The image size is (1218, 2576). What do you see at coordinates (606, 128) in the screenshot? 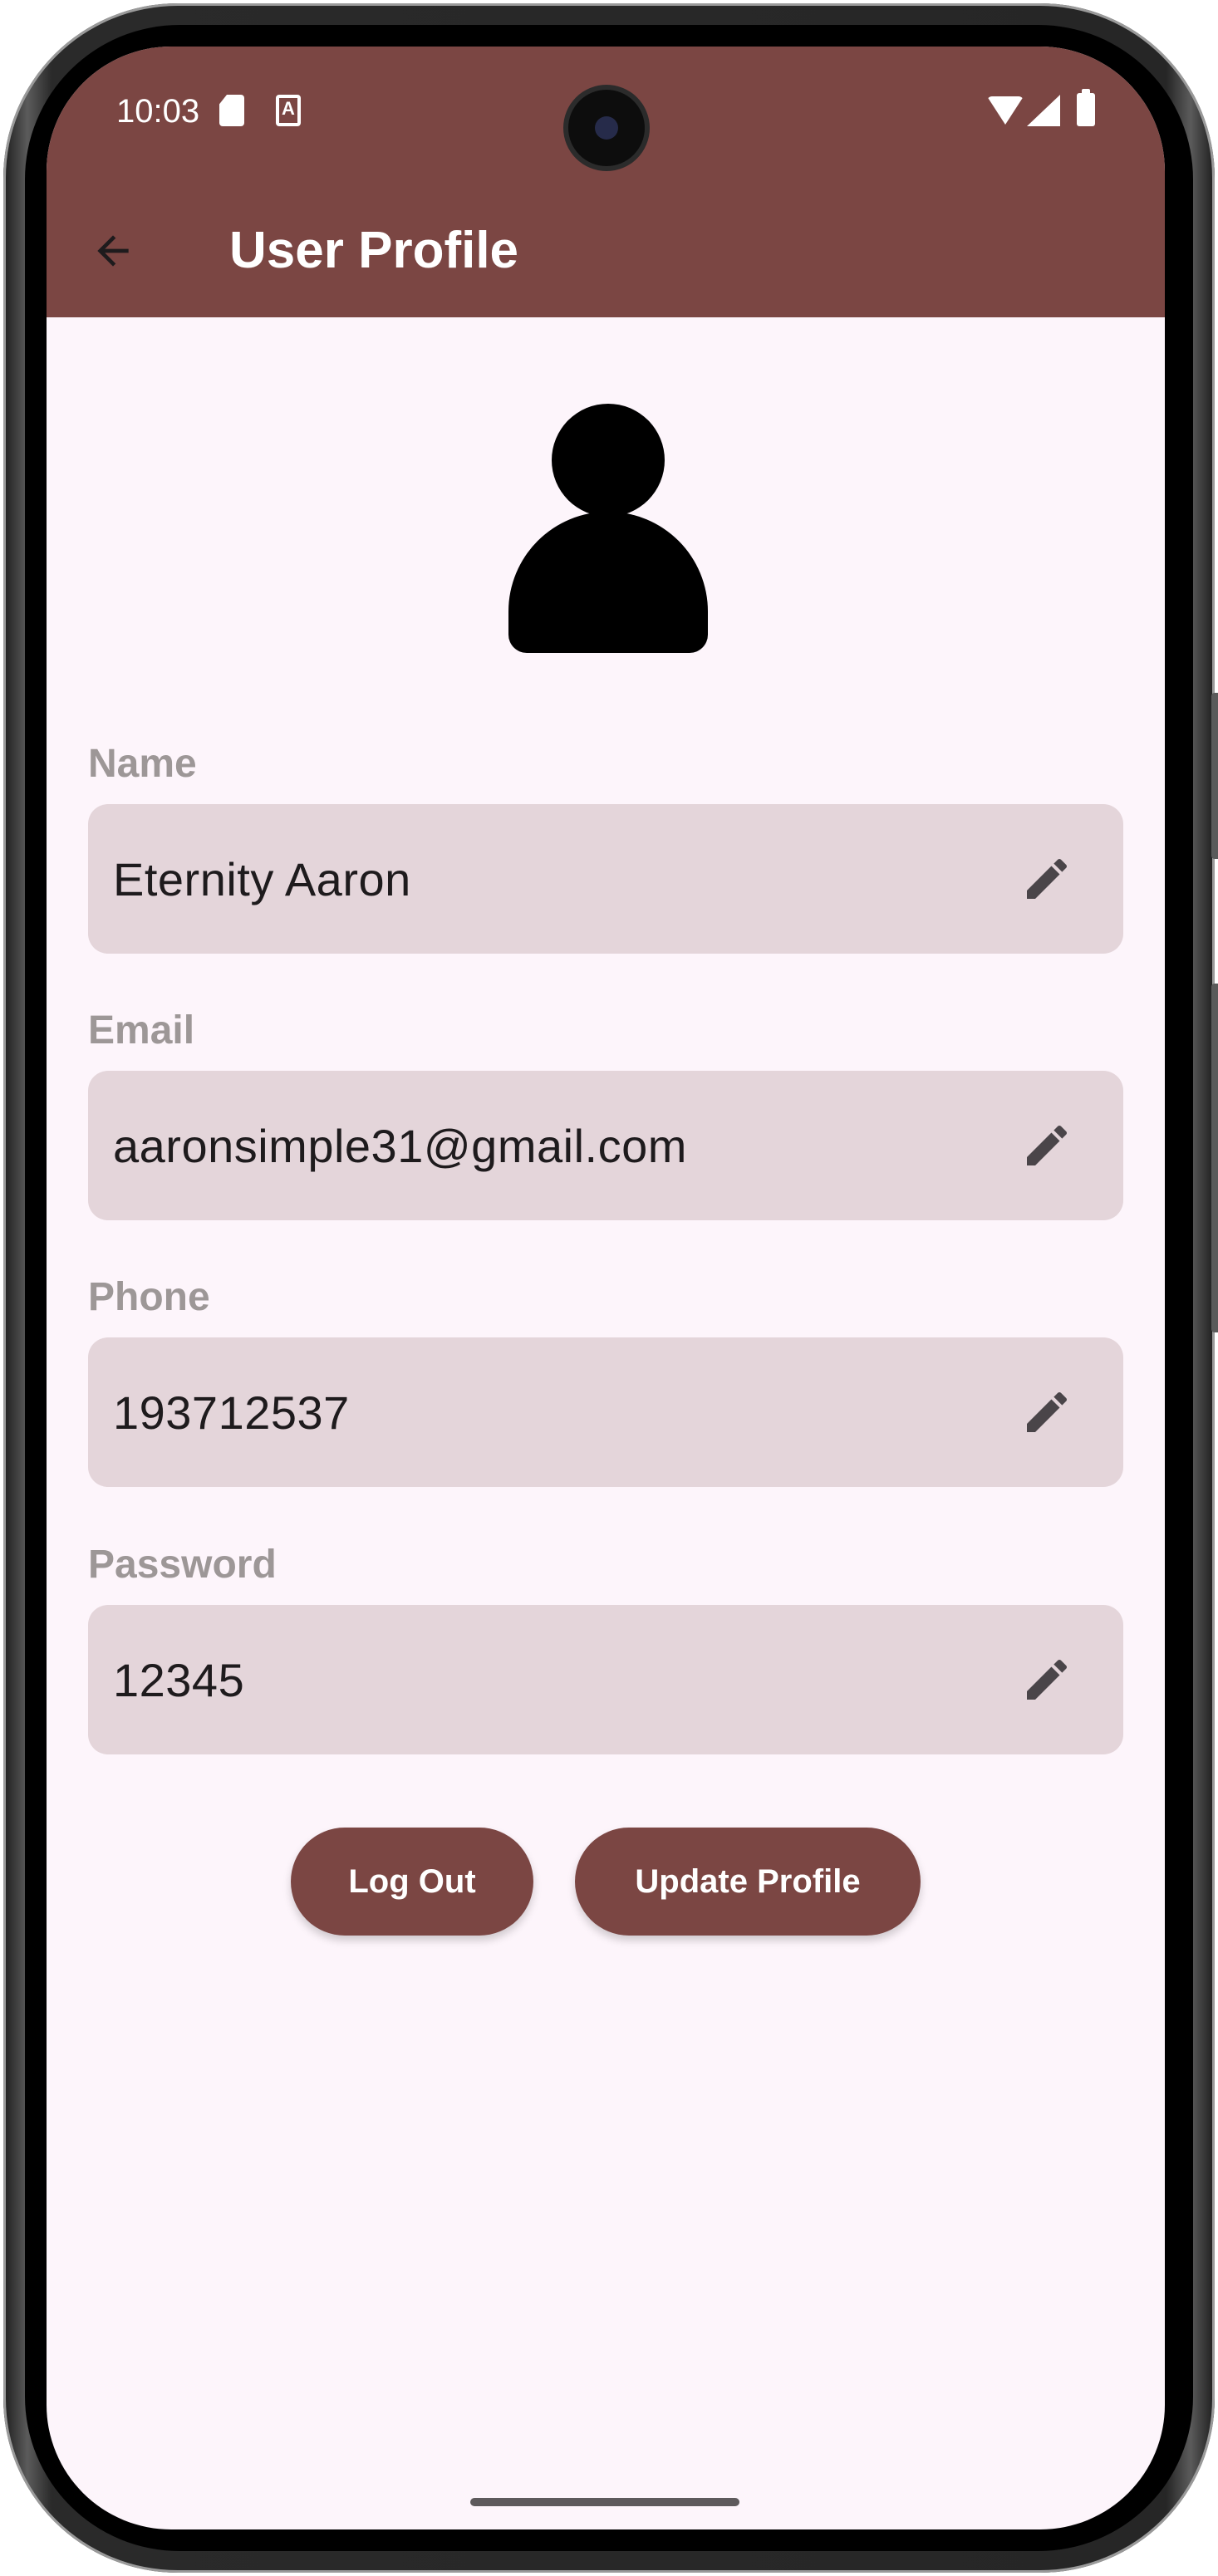
I see `front-camera` at bounding box center [606, 128].